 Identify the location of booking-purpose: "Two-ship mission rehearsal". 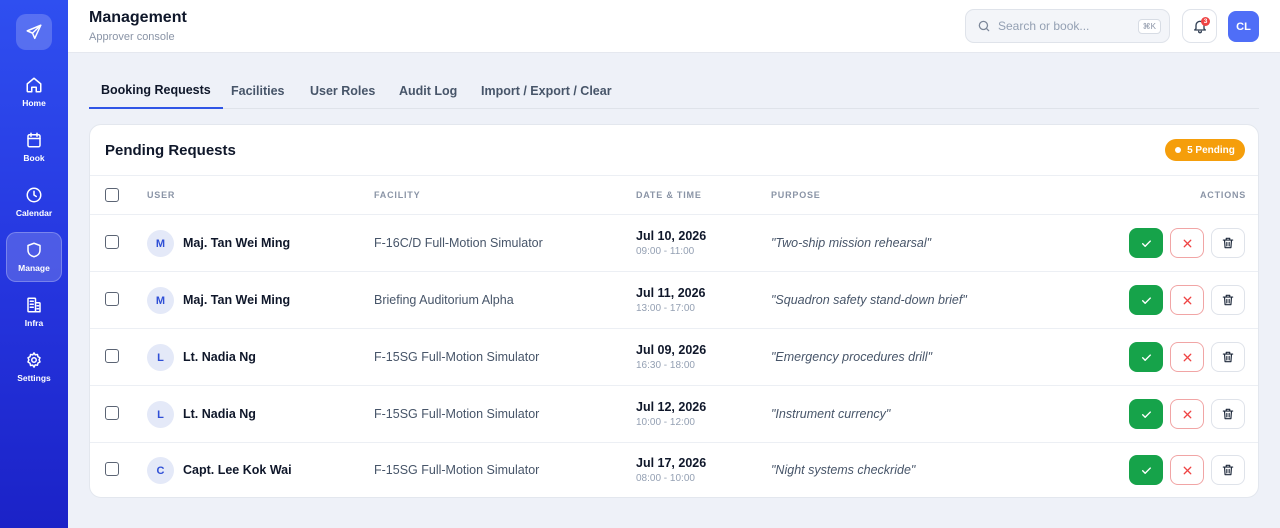
(851, 243).